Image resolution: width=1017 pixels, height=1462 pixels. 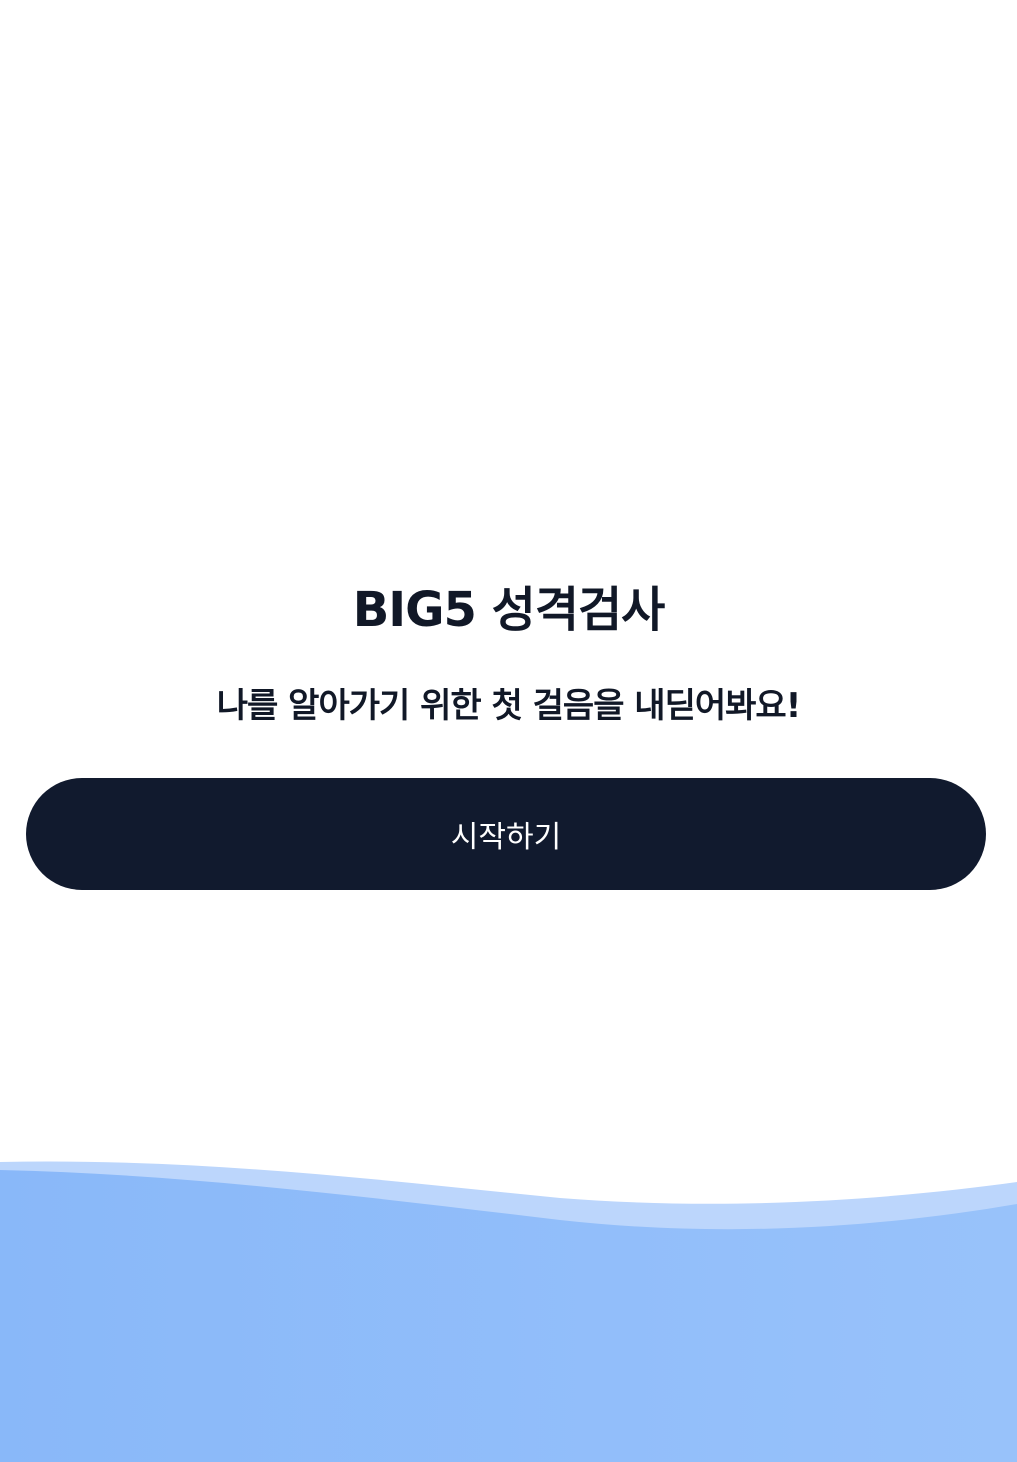 I want to click on start-button: 시작하기, so click(x=506, y=834).